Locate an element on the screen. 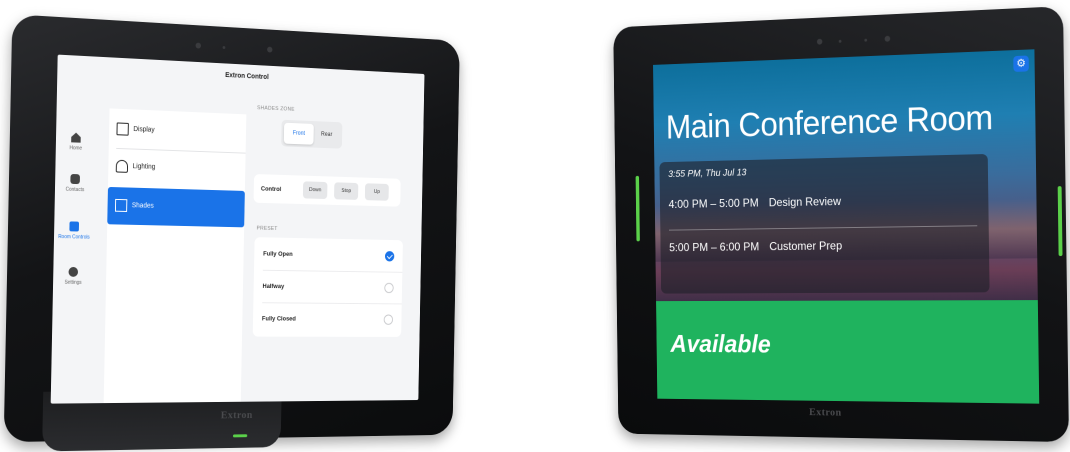  zone-rear-button: Rear is located at coordinates (326, 135).